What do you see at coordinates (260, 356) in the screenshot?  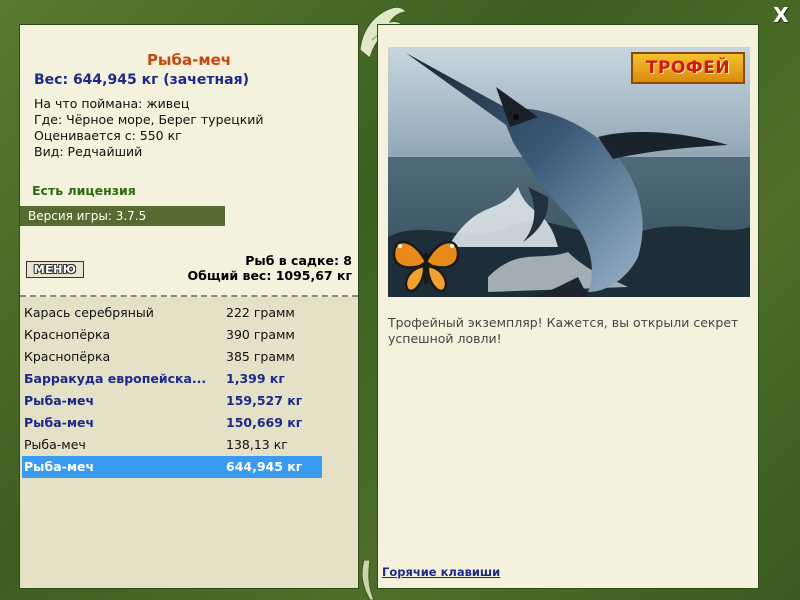 I see `catch-fish-weight: 385 грамм` at bounding box center [260, 356].